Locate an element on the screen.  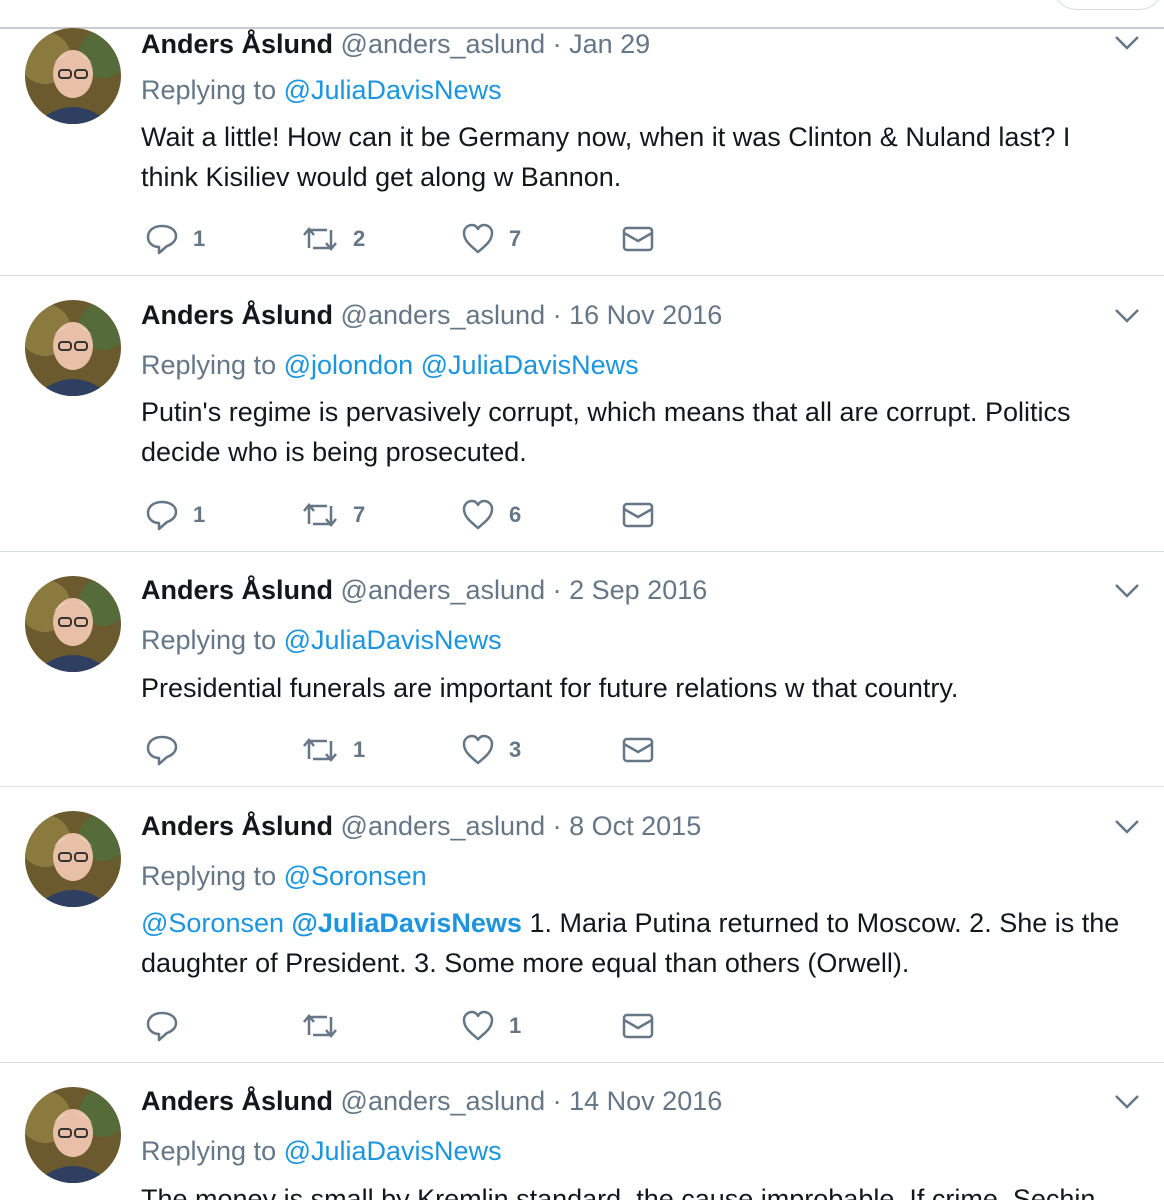
retweet-button: 2 is located at coordinates (333, 239).